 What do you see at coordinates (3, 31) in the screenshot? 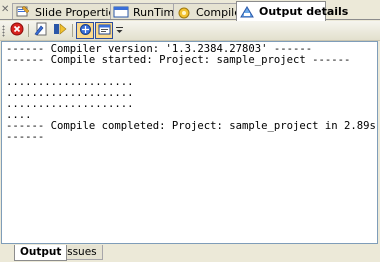
I see `toolbar-grip` at bounding box center [3, 31].